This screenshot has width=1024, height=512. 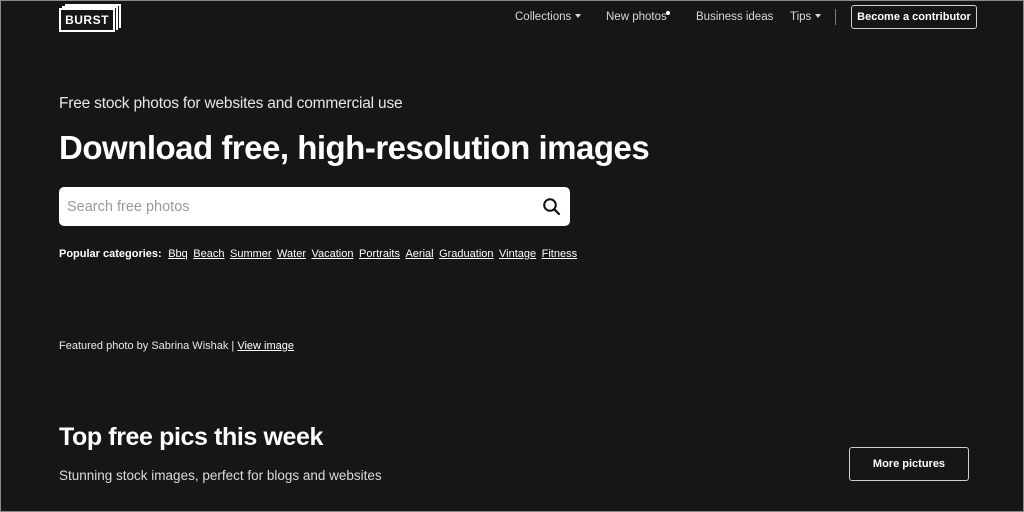 I want to click on burst-logo: BURST, so click(x=90, y=18).